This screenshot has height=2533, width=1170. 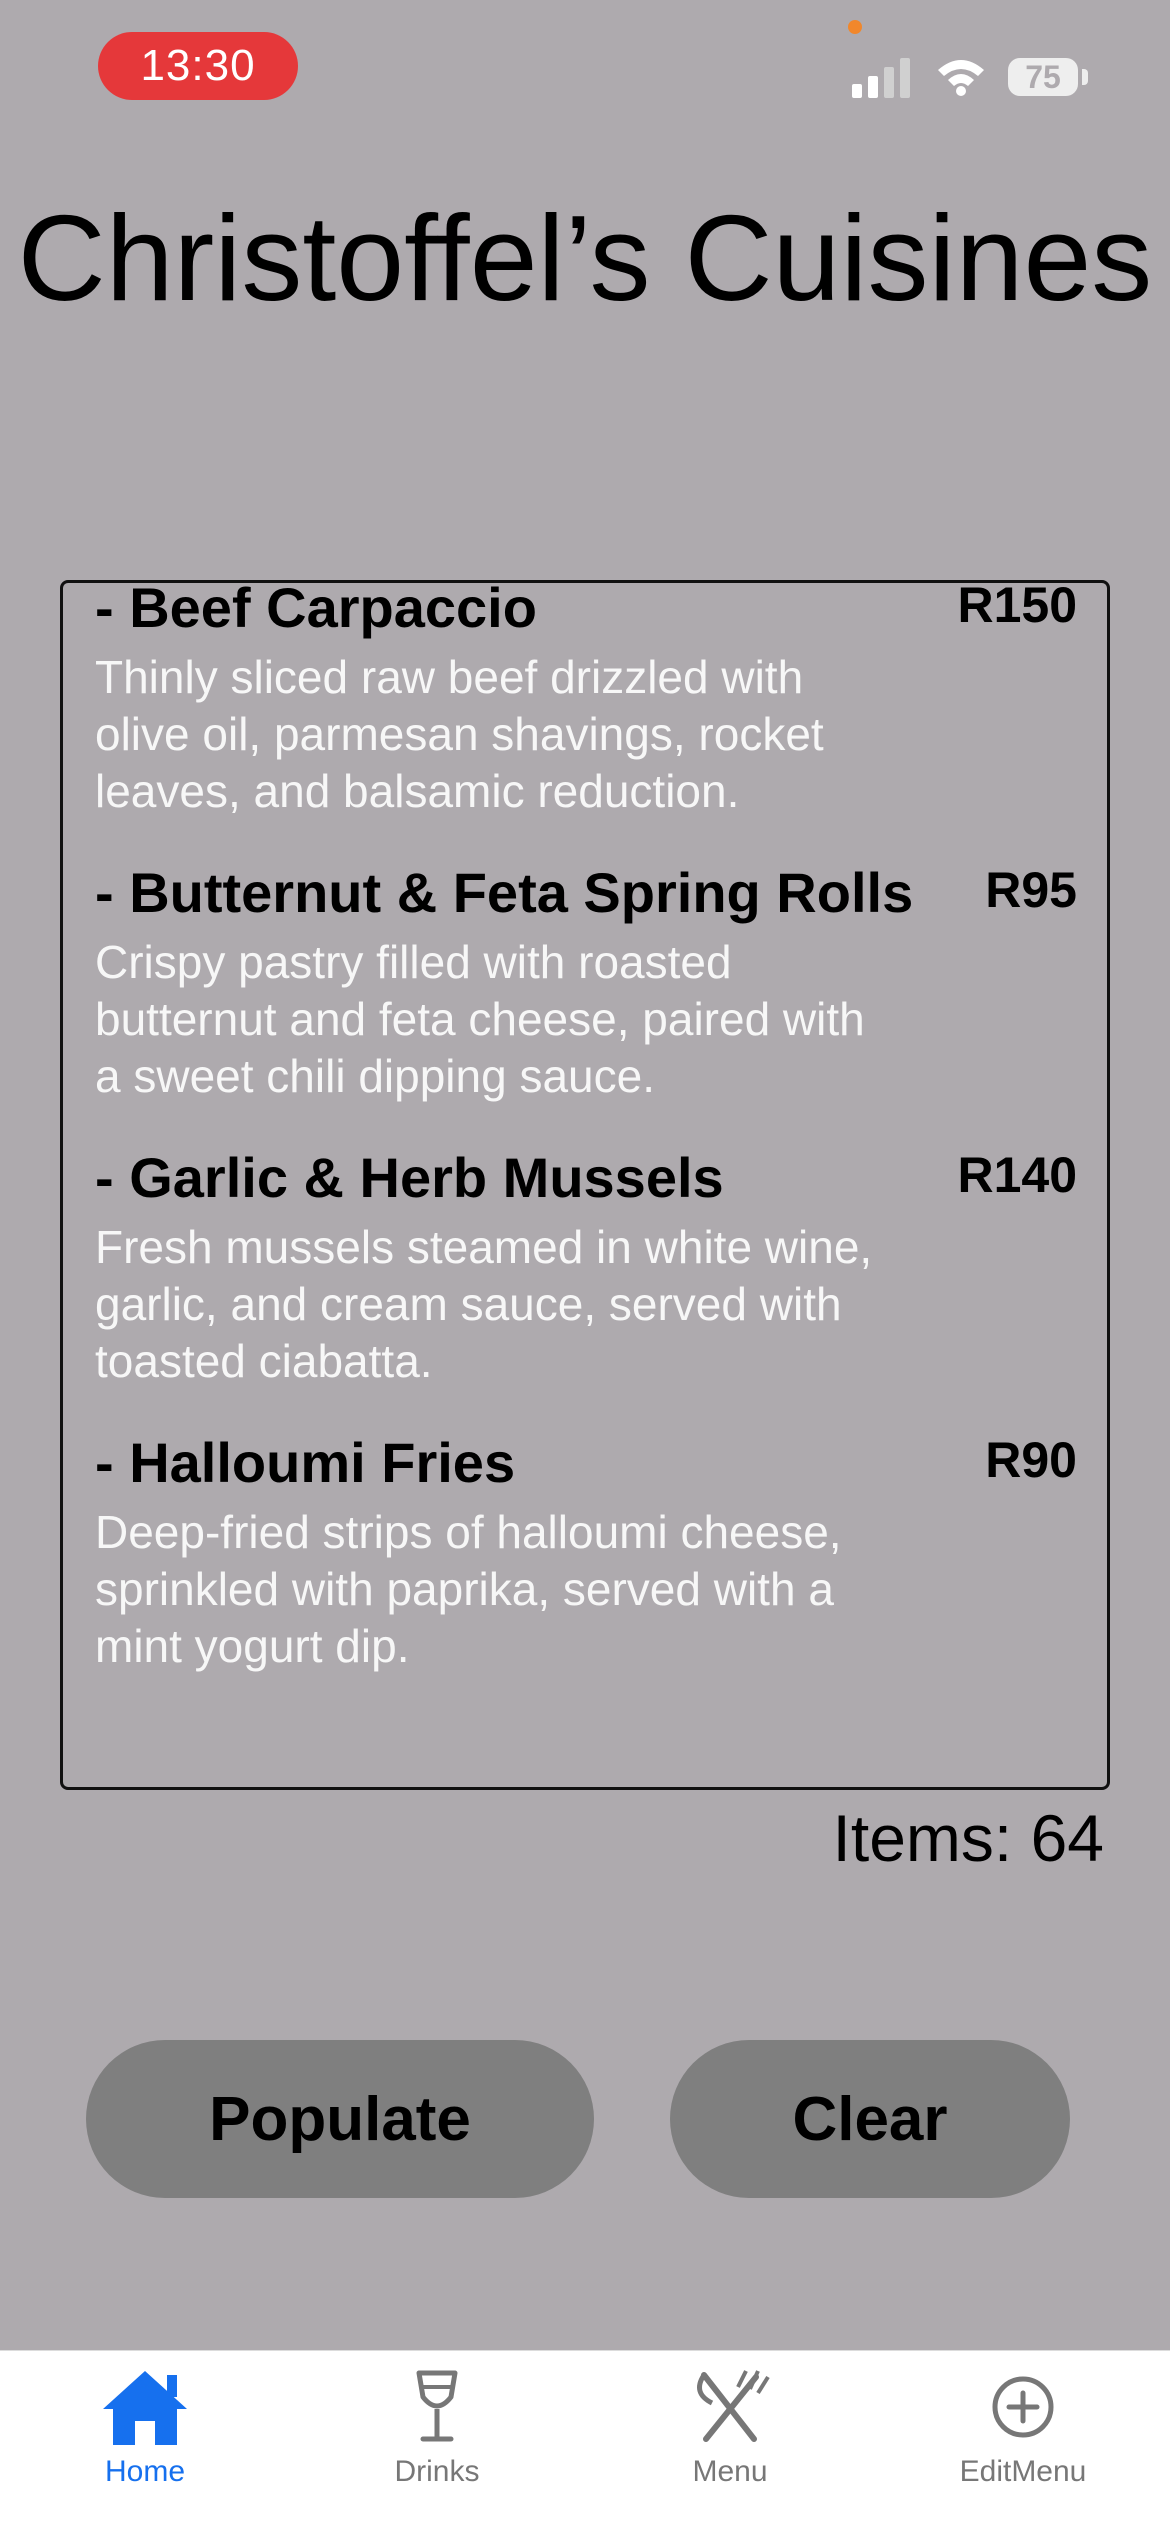 What do you see at coordinates (968, 1838) in the screenshot?
I see `items-count: Items: 64` at bounding box center [968, 1838].